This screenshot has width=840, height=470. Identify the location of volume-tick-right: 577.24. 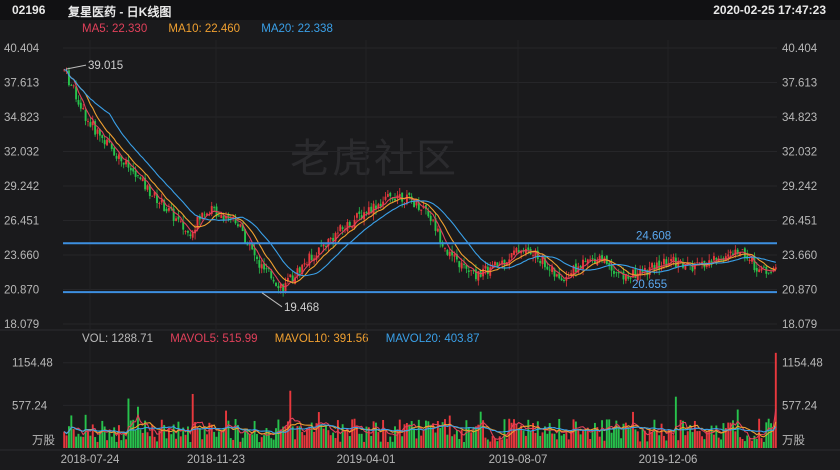
(800, 406).